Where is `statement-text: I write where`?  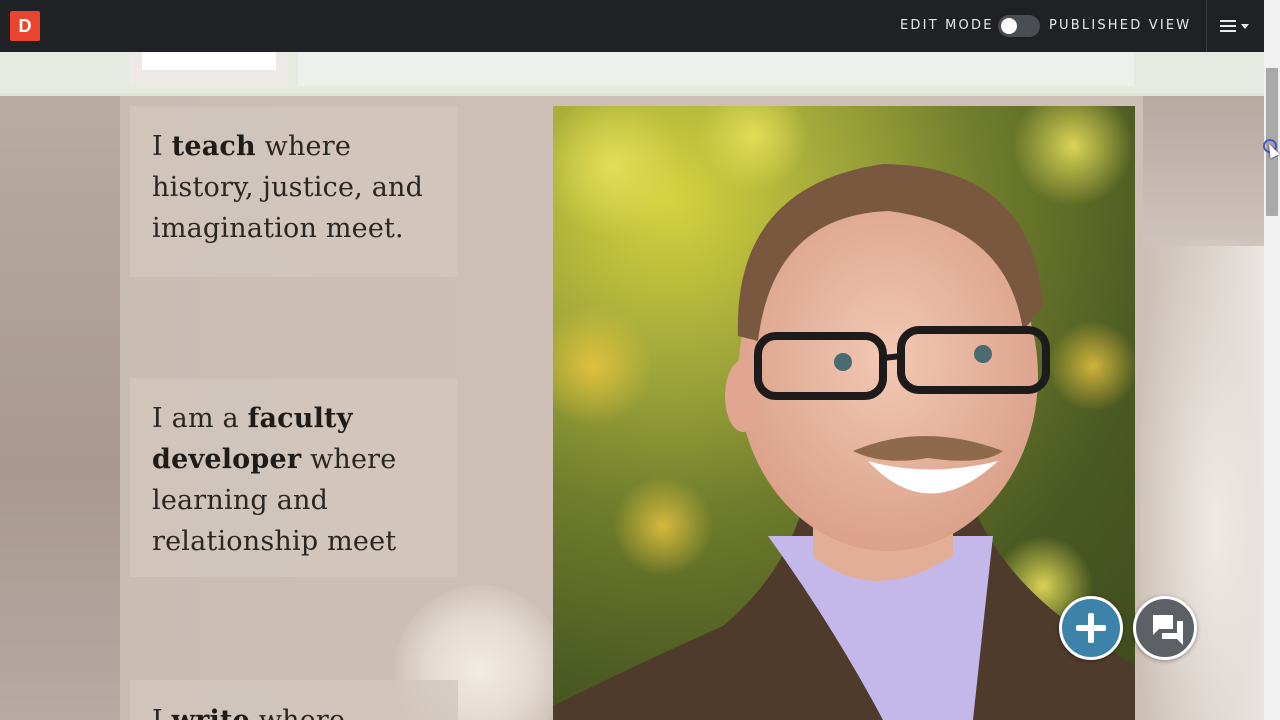 statement-text: I write where is located at coordinates (294, 710).